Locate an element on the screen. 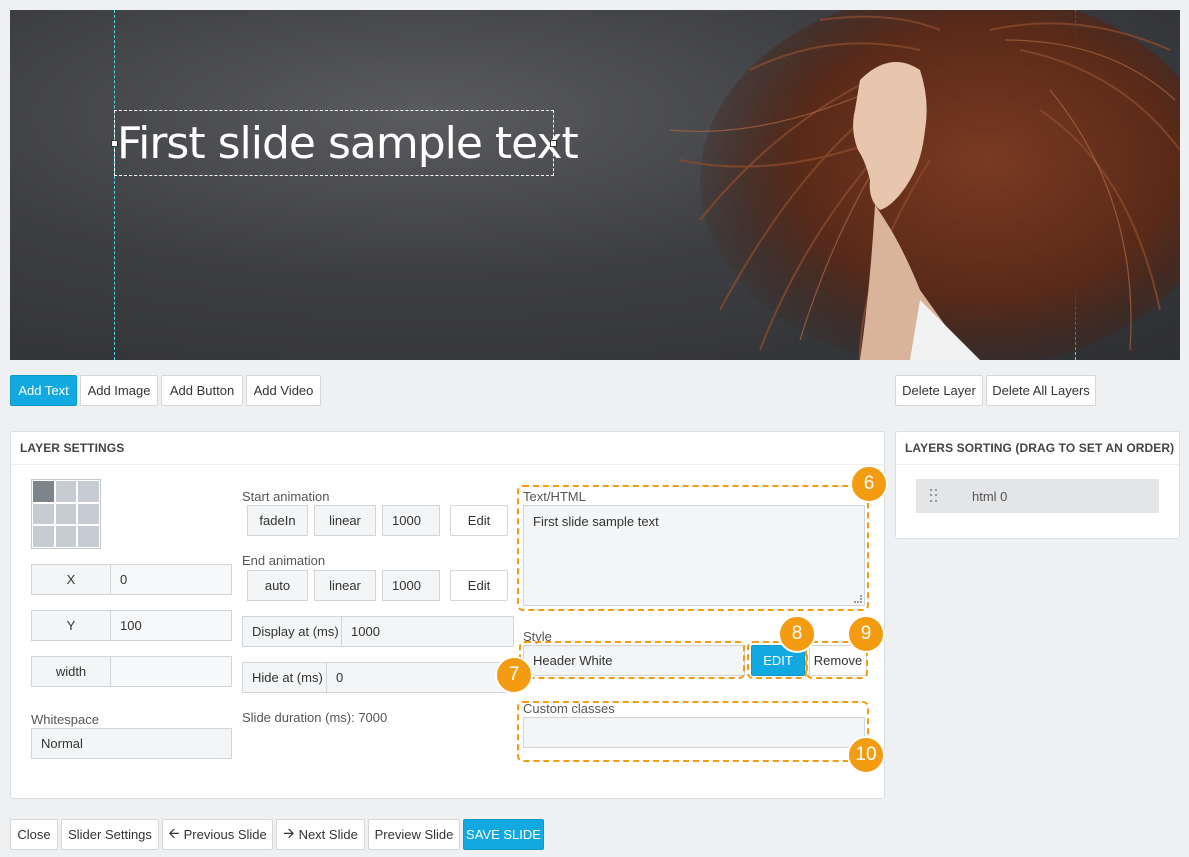  hide-at-label: Hide at (ms) is located at coordinates (284, 677).